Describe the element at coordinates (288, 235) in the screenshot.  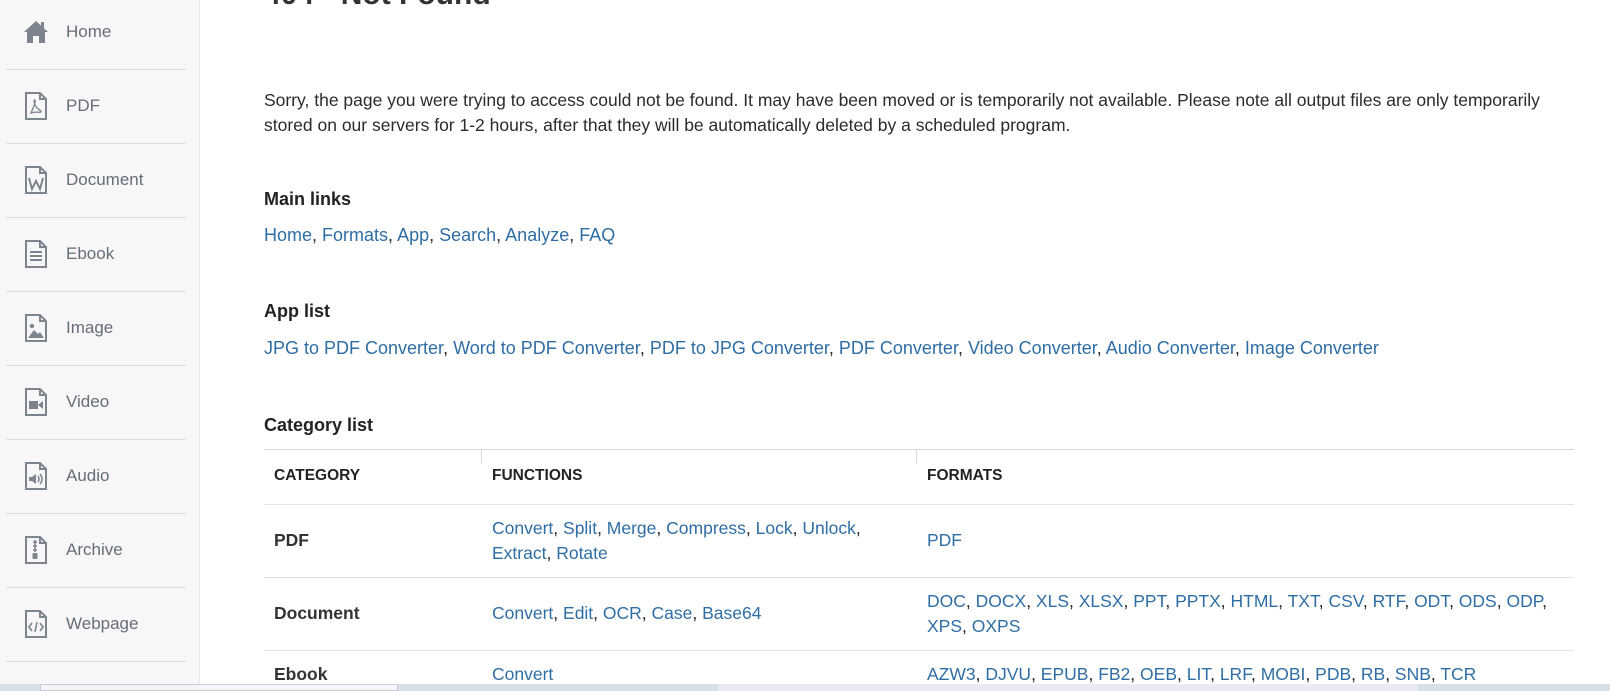
I see `main-link: Home` at that location.